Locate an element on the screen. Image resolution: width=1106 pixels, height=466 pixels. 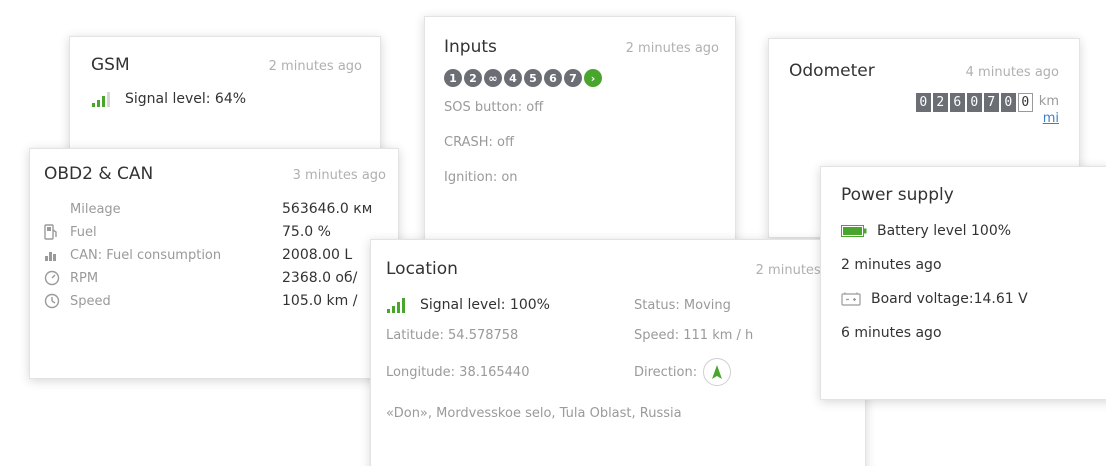
gsm-title: GSM is located at coordinates (110, 65).